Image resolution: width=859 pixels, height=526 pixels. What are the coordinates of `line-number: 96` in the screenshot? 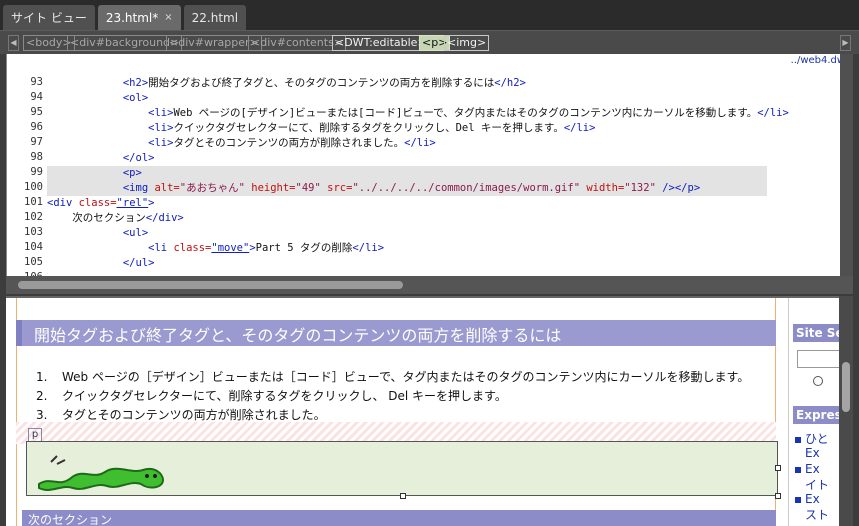 It's located at (36, 127).